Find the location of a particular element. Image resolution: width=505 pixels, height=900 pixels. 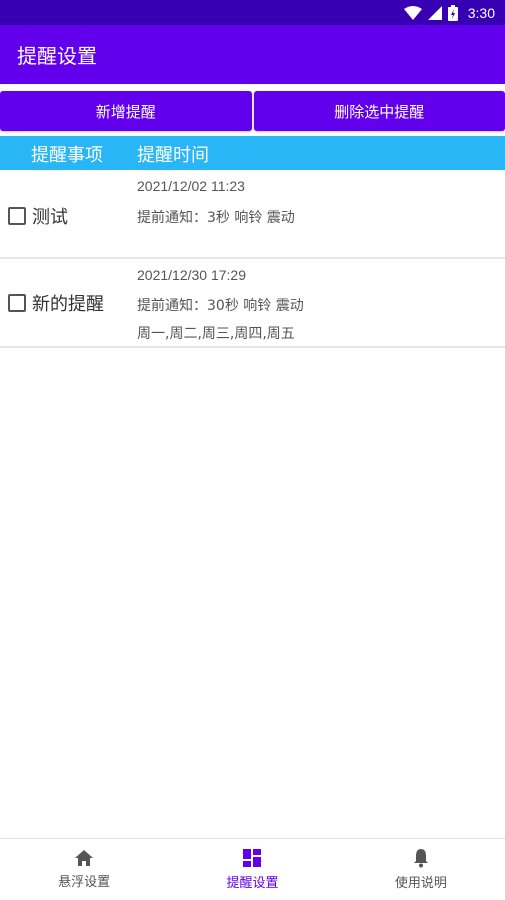

home-icon is located at coordinates (84, 858).